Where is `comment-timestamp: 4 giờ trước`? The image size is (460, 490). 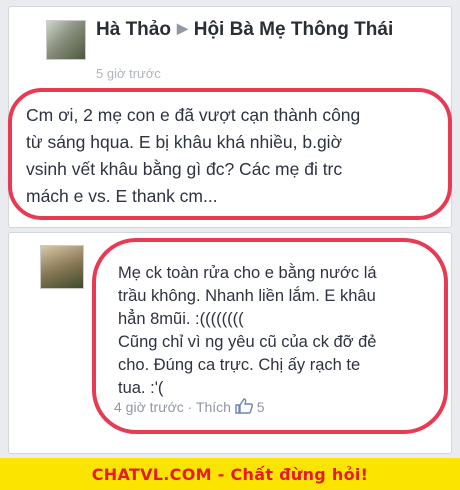
comment-timestamp: 4 giờ trước is located at coordinates (149, 407).